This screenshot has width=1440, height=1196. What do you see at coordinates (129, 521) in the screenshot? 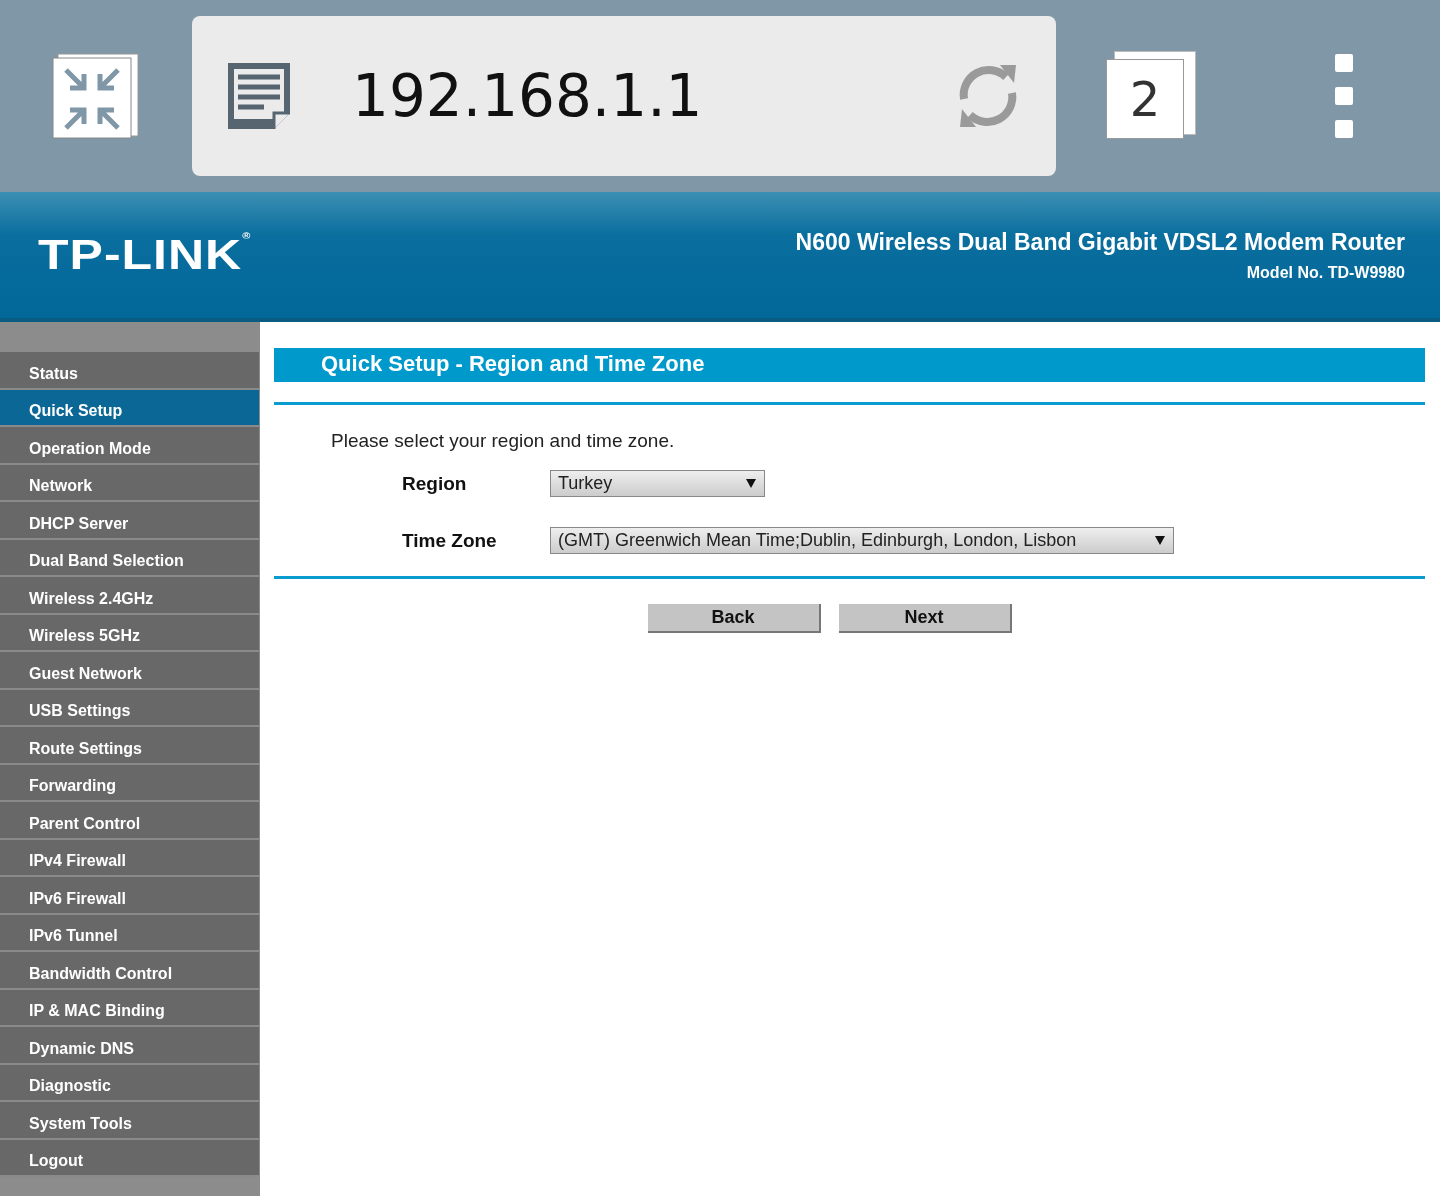
I see `sidebar-item: DHCP Server` at bounding box center [129, 521].